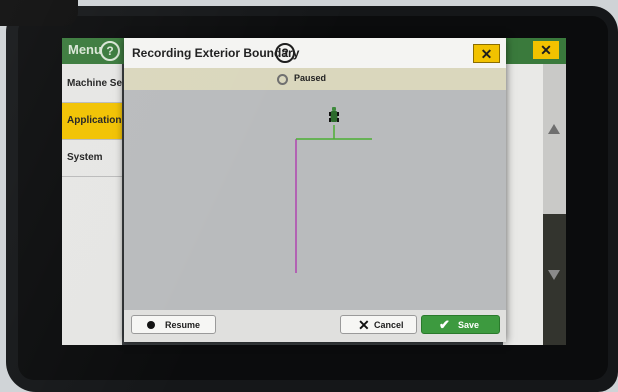  I want to click on cancel-button: ✕ Cancel, so click(378, 324).